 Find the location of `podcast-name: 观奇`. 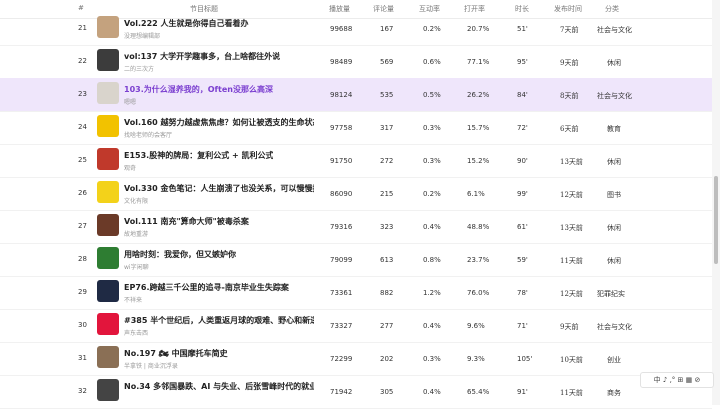

podcast-name: 观奇 is located at coordinates (130, 167).